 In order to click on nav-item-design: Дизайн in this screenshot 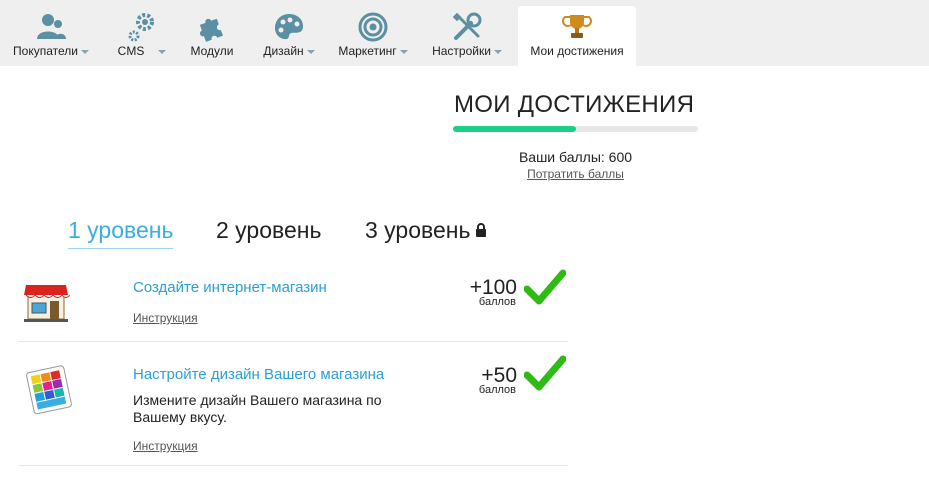, I will do `click(289, 36)`.